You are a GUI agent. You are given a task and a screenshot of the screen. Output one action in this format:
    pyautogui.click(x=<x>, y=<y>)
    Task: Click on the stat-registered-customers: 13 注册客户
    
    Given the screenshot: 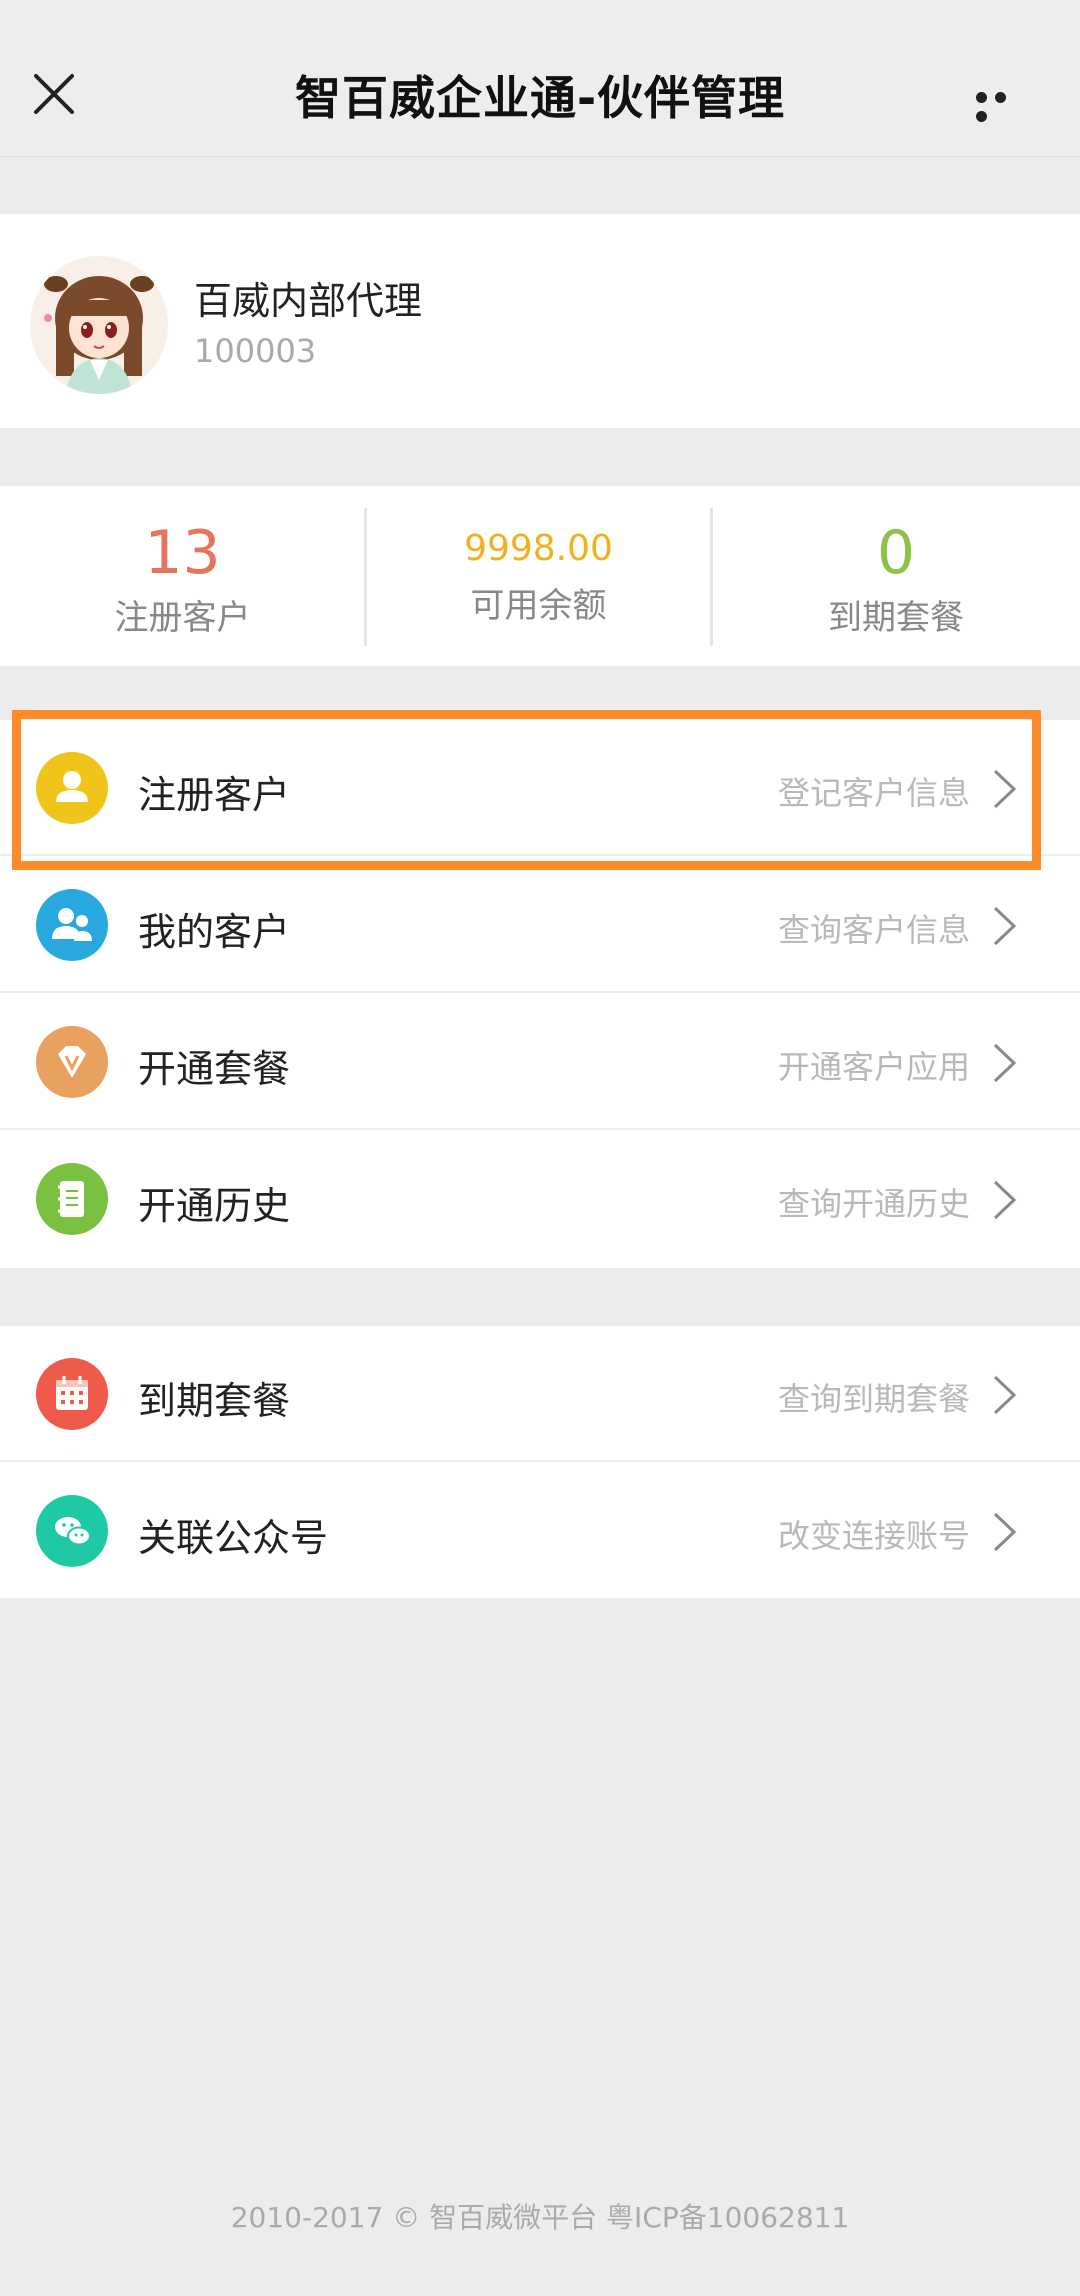 What is the action you would take?
    pyautogui.click(x=182, y=576)
    